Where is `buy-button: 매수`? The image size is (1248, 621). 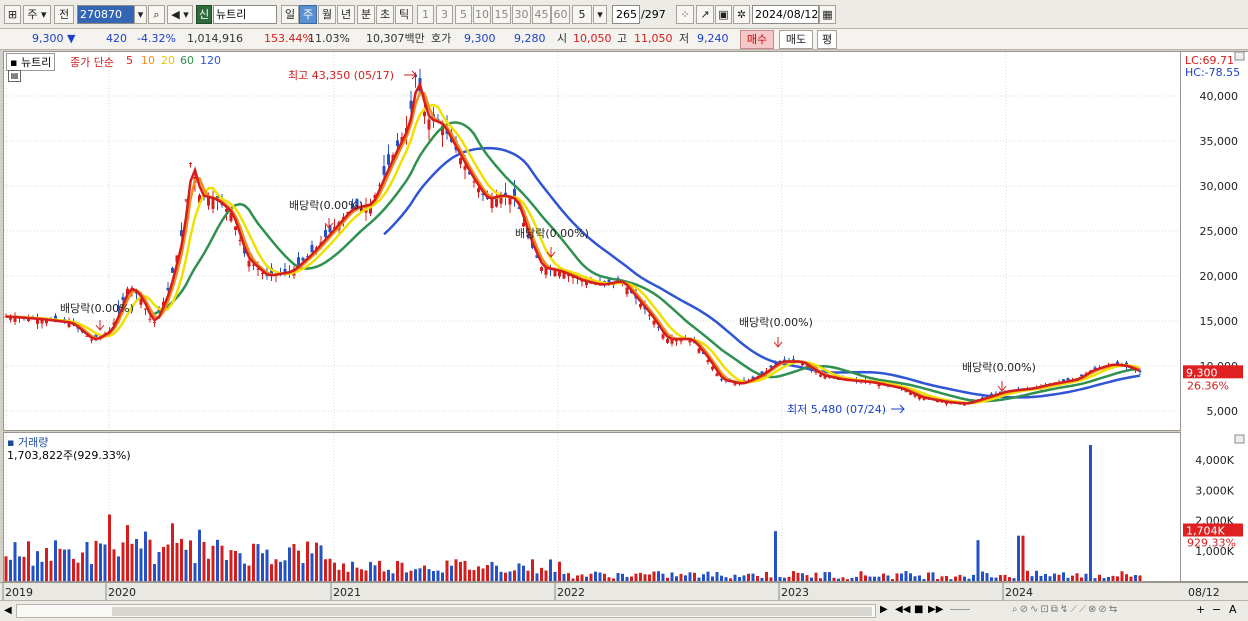
buy-button: 매수 is located at coordinates (757, 39).